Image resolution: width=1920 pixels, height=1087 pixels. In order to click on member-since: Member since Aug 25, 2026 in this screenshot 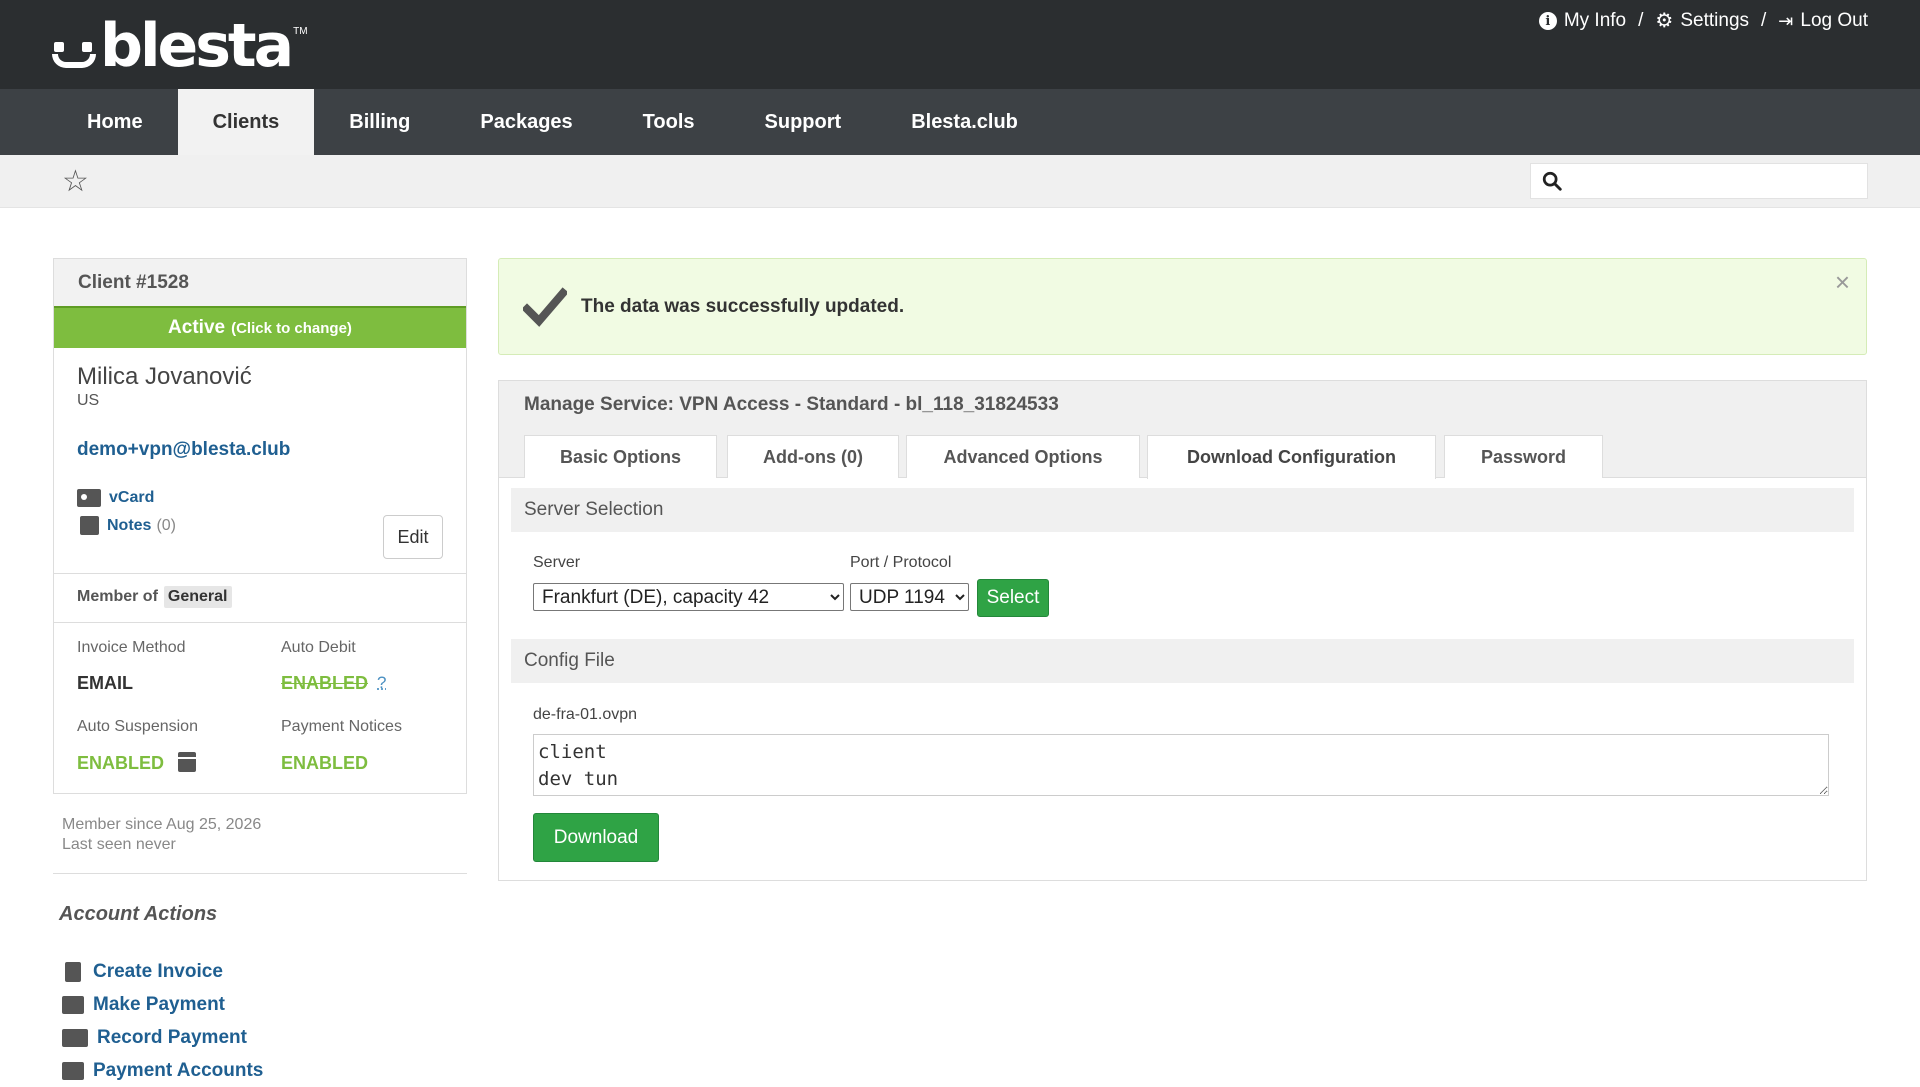, I will do `click(162, 824)`.